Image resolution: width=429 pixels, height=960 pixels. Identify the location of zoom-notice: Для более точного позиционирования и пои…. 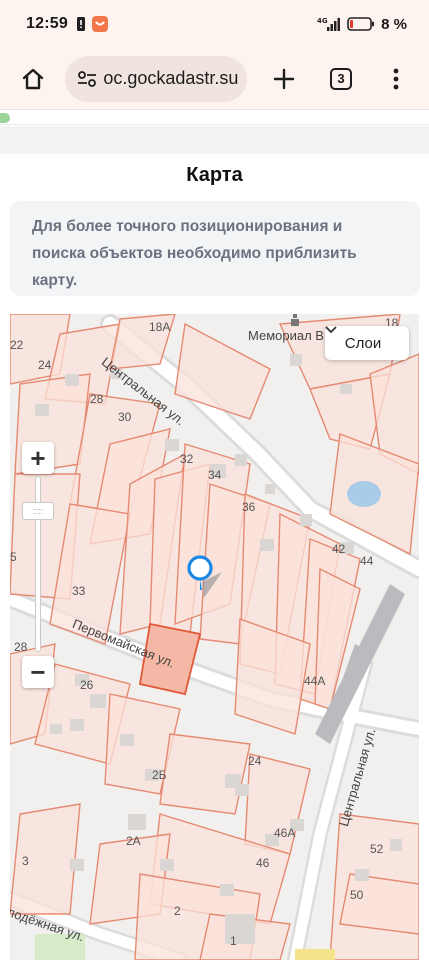
(215, 248).